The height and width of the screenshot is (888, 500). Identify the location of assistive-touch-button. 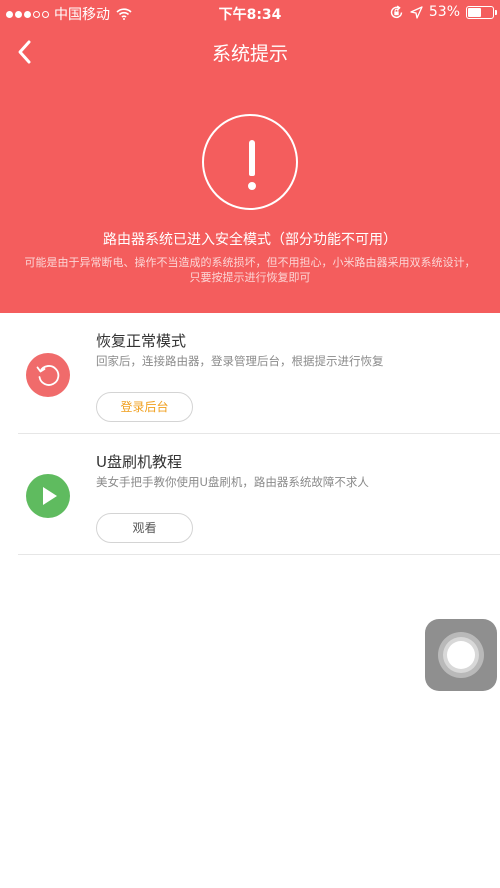
(461, 655).